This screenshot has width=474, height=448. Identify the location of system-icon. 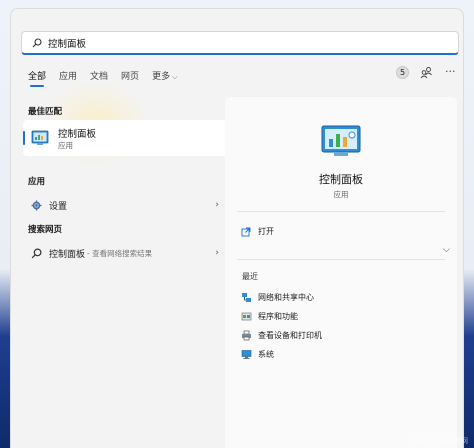
(246, 354).